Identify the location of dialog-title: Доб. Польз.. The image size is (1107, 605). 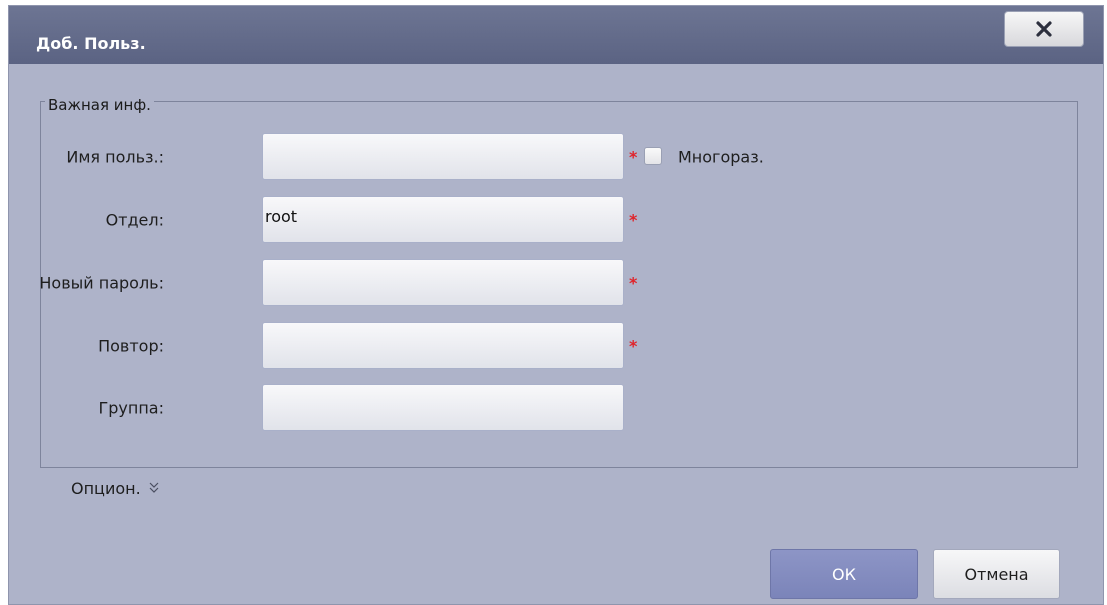
(91, 43).